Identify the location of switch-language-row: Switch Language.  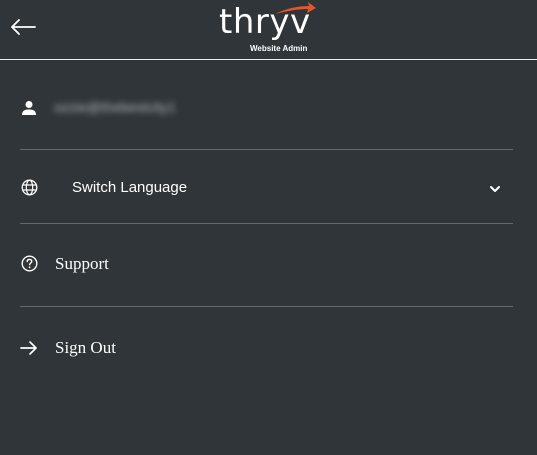
(266, 187).